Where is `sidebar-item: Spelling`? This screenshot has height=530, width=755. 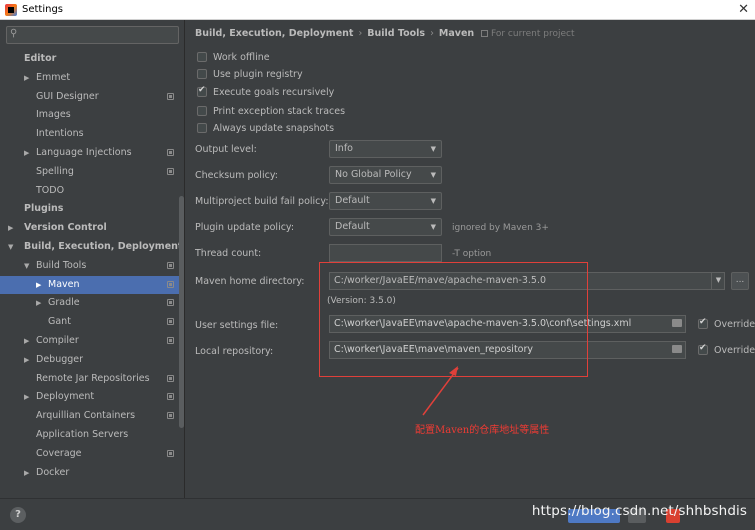 sidebar-item: Spelling is located at coordinates (91, 172).